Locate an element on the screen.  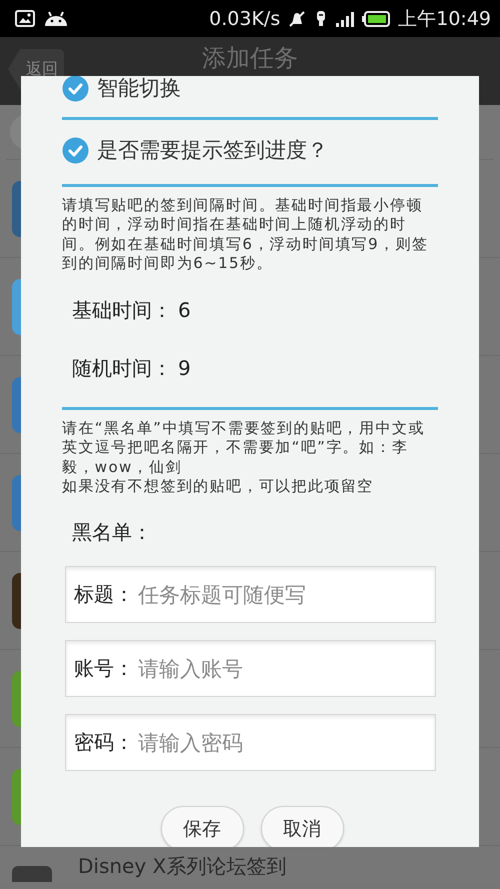
field-label: 标题： is located at coordinates (104, 594).